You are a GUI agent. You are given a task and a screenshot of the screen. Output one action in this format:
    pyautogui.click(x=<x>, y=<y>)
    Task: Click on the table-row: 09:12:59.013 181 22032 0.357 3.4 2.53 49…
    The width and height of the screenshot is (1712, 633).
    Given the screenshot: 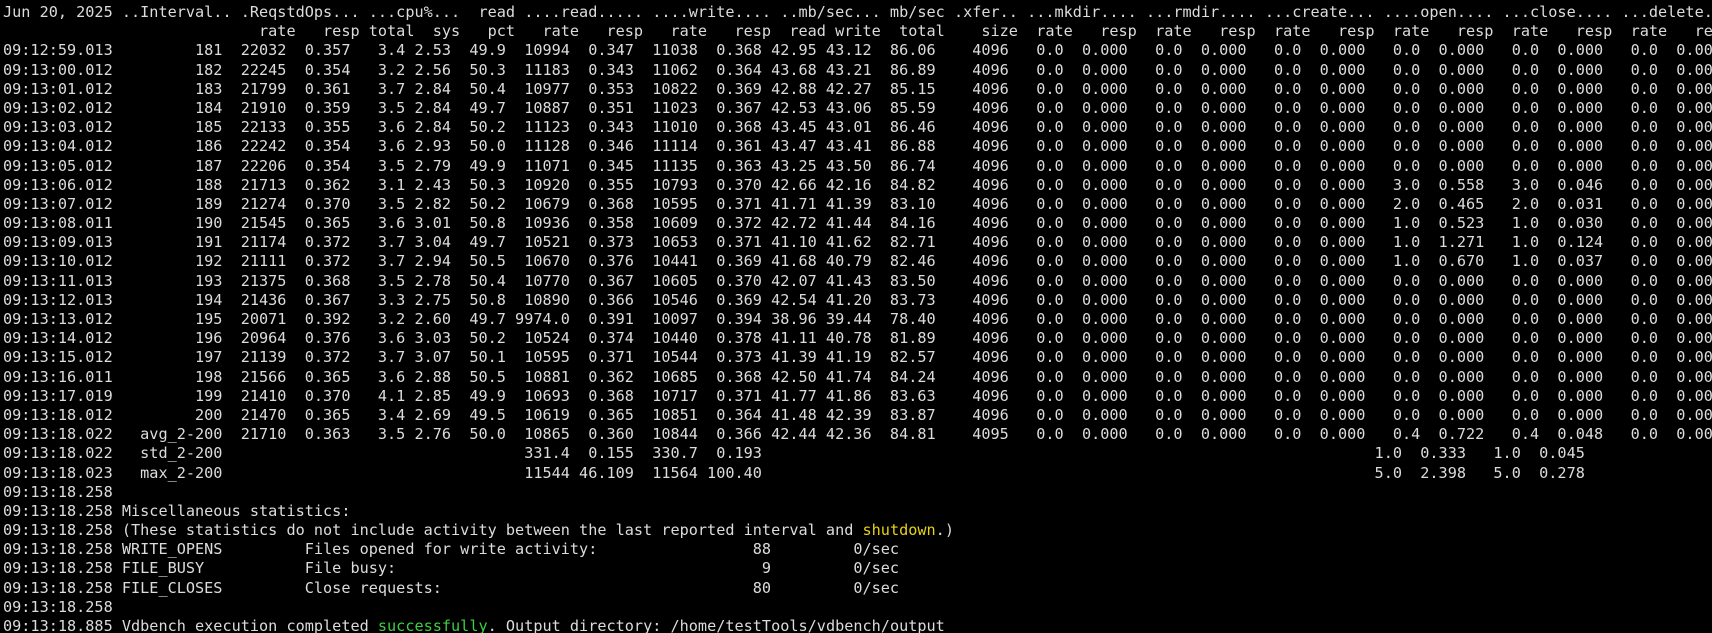 What is the action you would take?
    pyautogui.click(x=857, y=50)
    